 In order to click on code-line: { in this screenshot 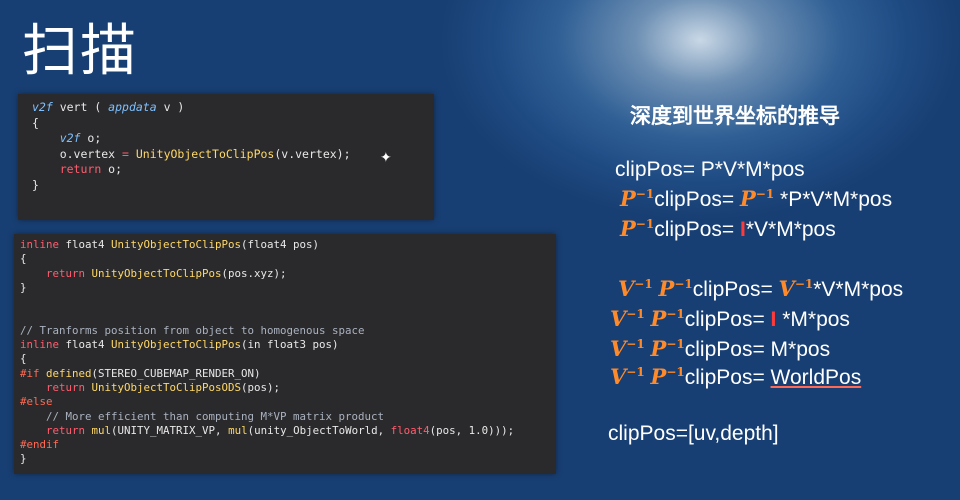, I will do `click(228, 124)`.